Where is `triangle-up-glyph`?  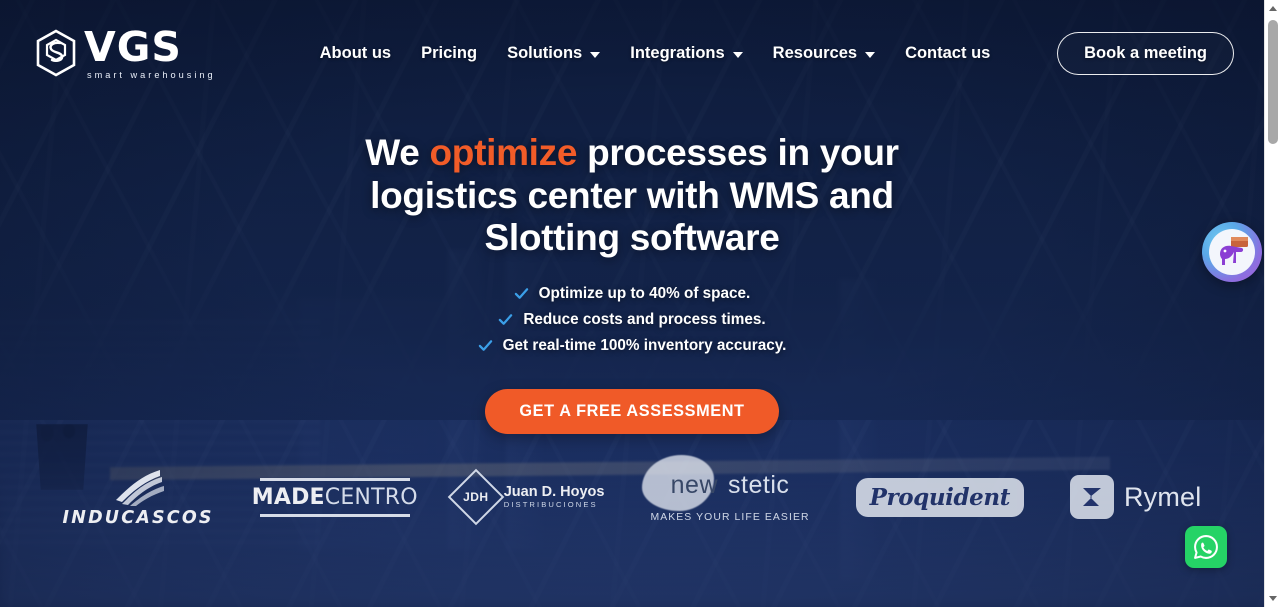
triangle-up-glyph is located at coordinates (1273, 8).